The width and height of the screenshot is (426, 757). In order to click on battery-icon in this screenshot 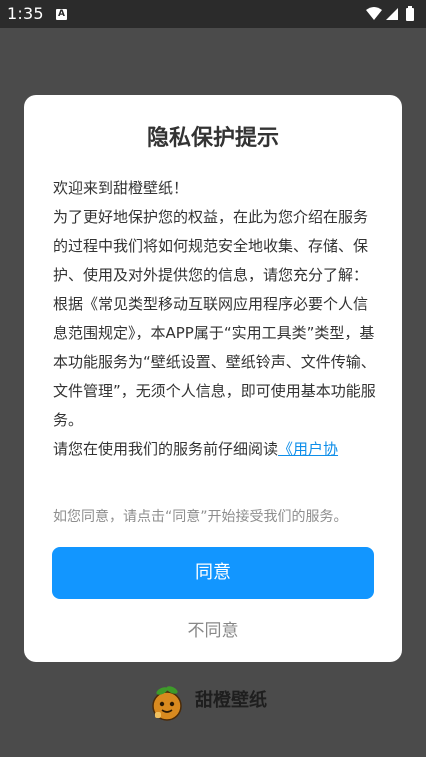, I will do `click(410, 14)`.